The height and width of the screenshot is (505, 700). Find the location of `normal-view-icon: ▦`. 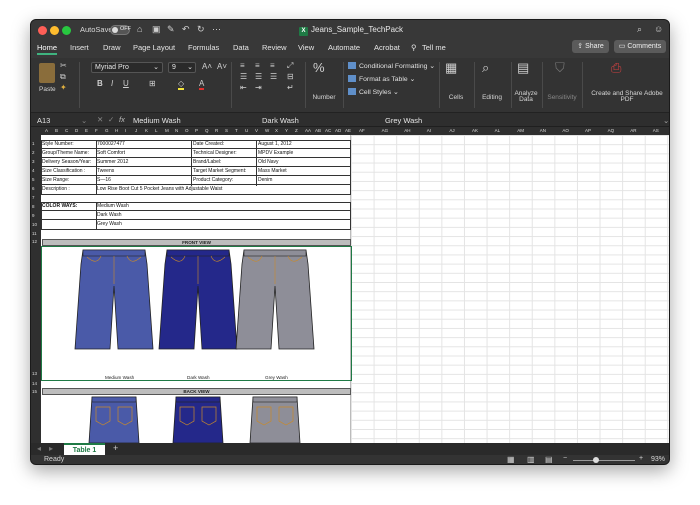

normal-view-icon: ▦ is located at coordinates (511, 459).